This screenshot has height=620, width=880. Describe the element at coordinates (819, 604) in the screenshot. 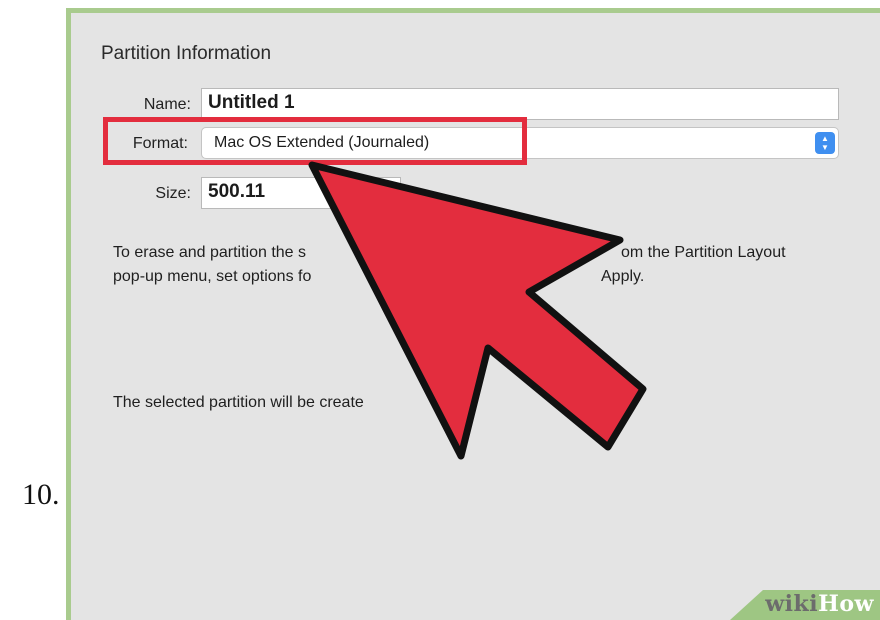

I see `wikihow-watermark: wikiHow` at that location.